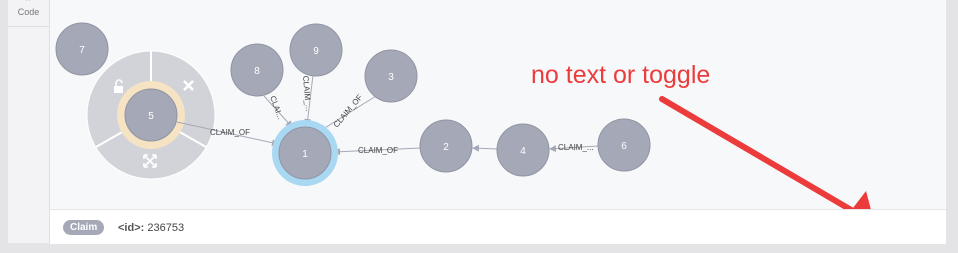 The height and width of the screenshot is (253, 958). I want to click on property-row: <id>: 236753, so click(151, 228).